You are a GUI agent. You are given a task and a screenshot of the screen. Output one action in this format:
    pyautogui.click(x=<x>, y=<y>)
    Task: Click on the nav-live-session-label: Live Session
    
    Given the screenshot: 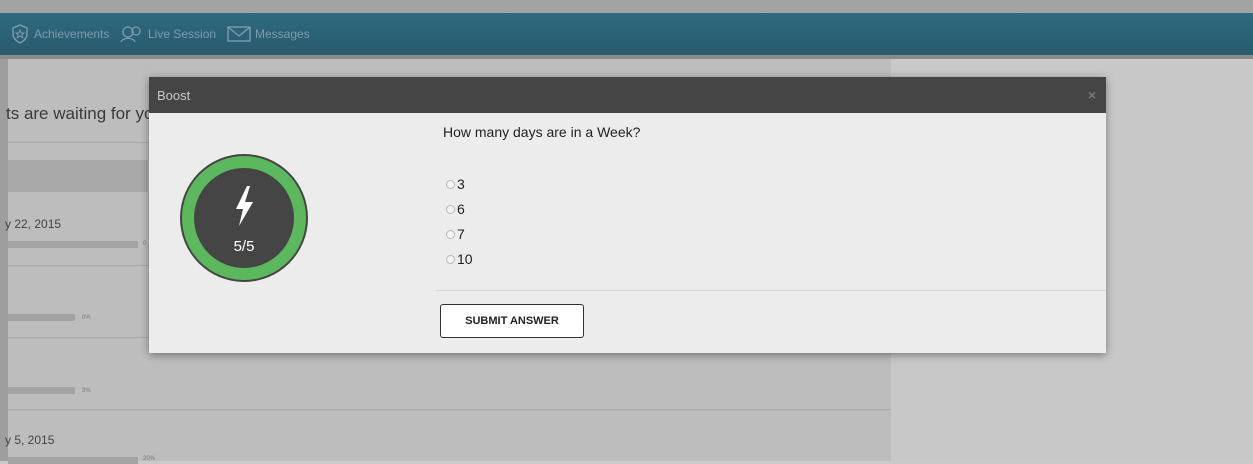 What is the action you would take?
    pyautogui.click(x=182, y=34)
    